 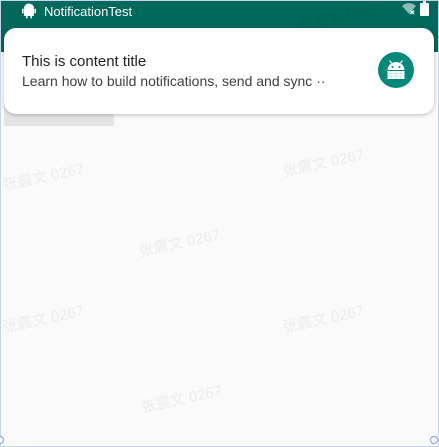 I want to click on app-label: NotificationTest, so click(x=88, y=11).